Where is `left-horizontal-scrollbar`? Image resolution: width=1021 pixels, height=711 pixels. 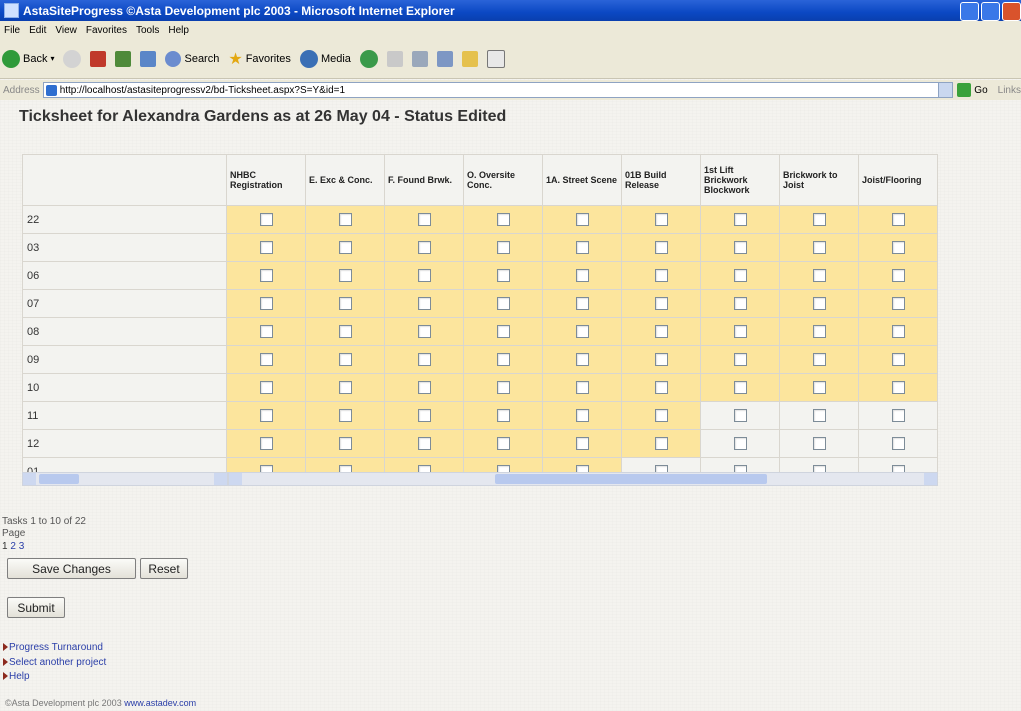
left-horizontal-scrollbar is located at coordinates (125, 479).